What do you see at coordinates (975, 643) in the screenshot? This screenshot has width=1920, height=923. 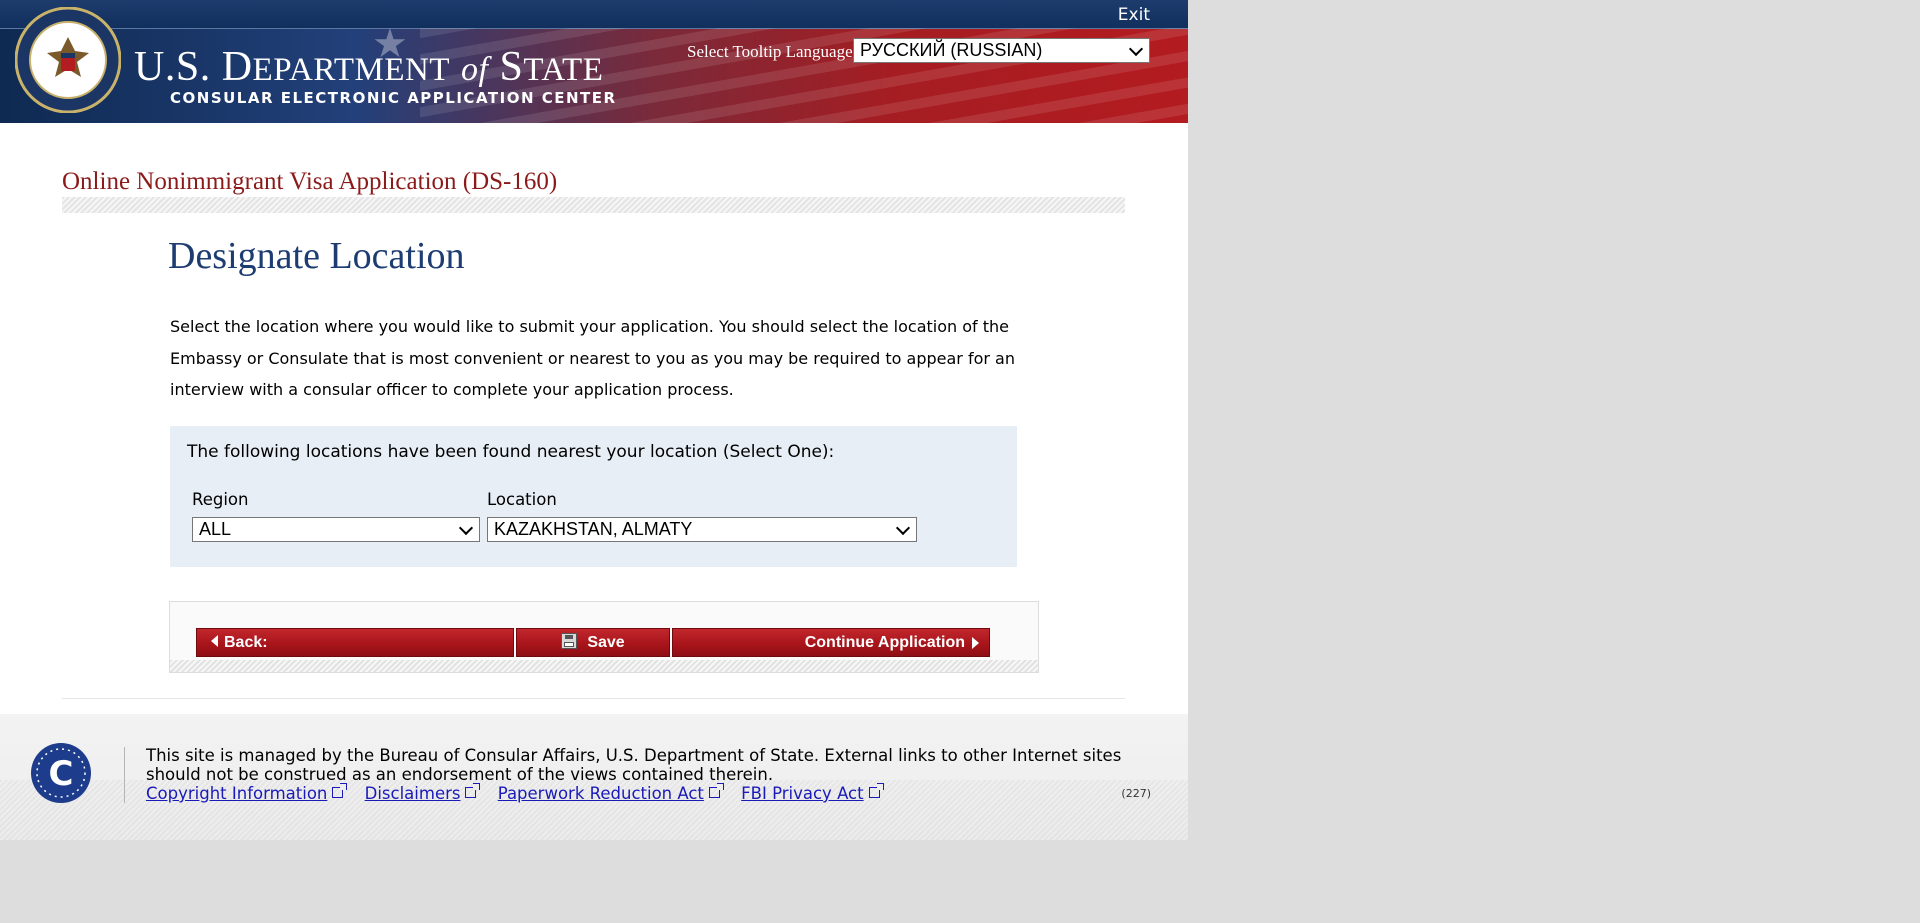 I see `continue-arrow-icon` at bounding box center [975, 643].